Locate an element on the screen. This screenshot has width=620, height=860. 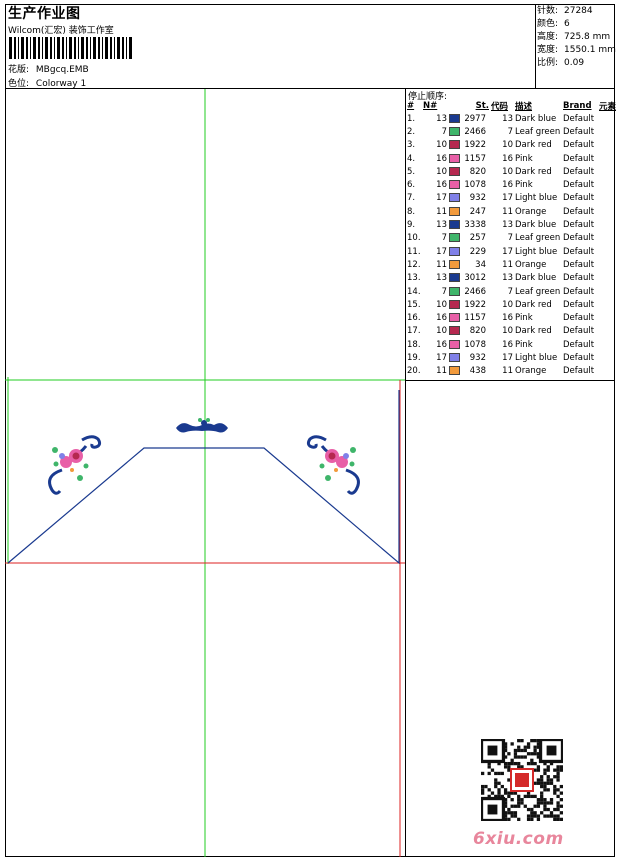
left-floral-motif is located at coordinates (75, 465).